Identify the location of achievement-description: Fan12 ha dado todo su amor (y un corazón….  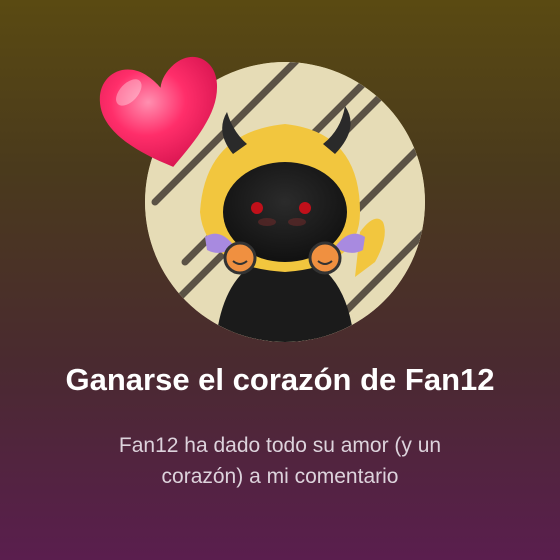
(280, 461).